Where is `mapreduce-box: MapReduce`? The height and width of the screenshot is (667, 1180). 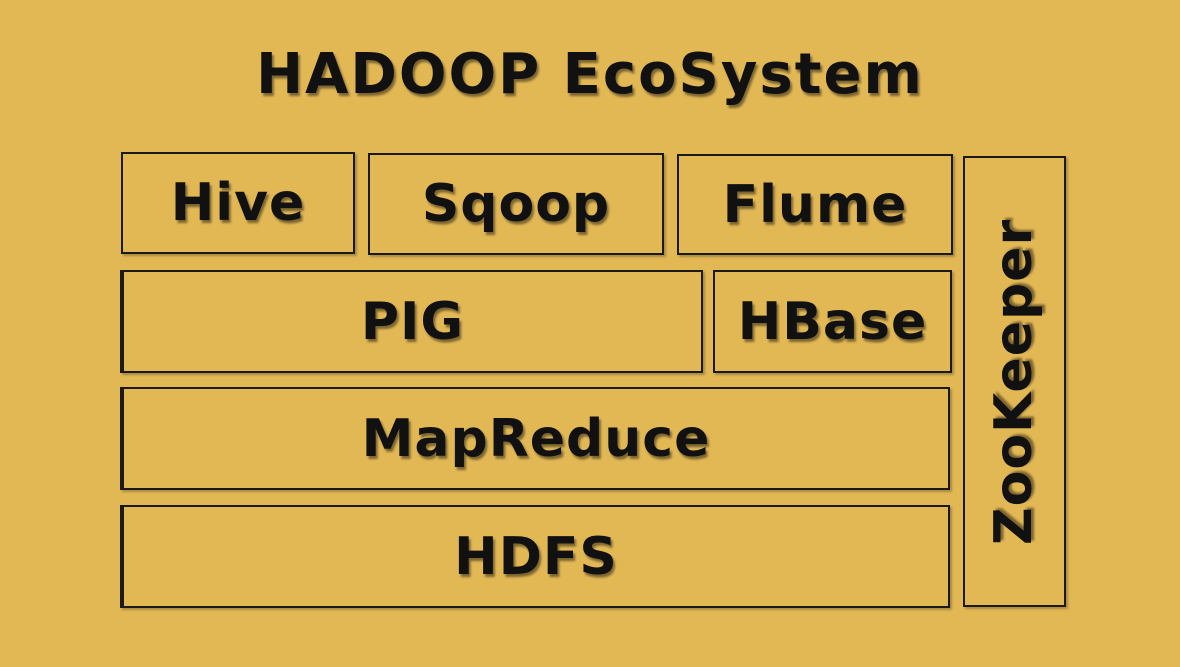
mapreduce-box: MapReduce is located at coordinates (535, 438).